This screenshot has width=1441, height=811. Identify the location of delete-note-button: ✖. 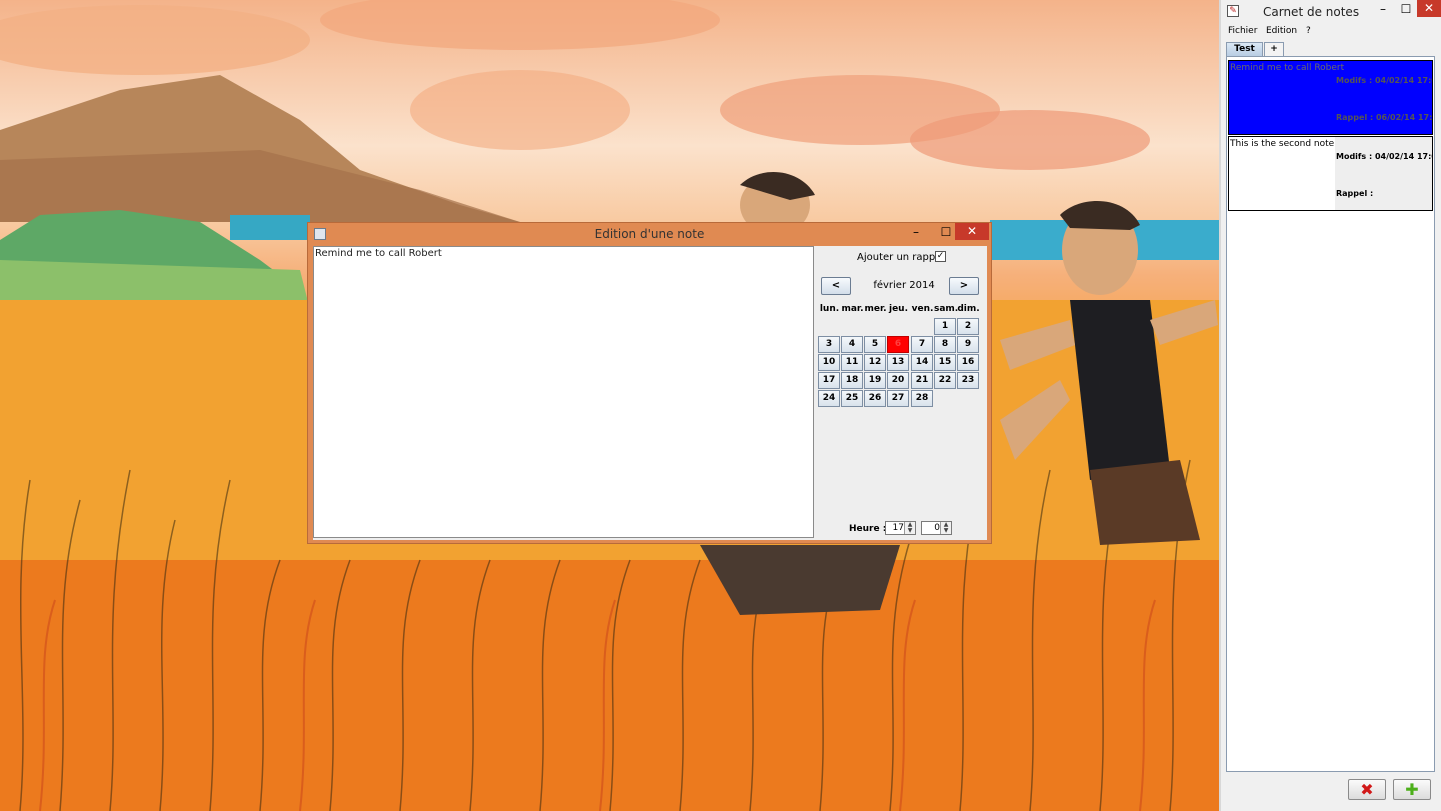
(1367, 789).